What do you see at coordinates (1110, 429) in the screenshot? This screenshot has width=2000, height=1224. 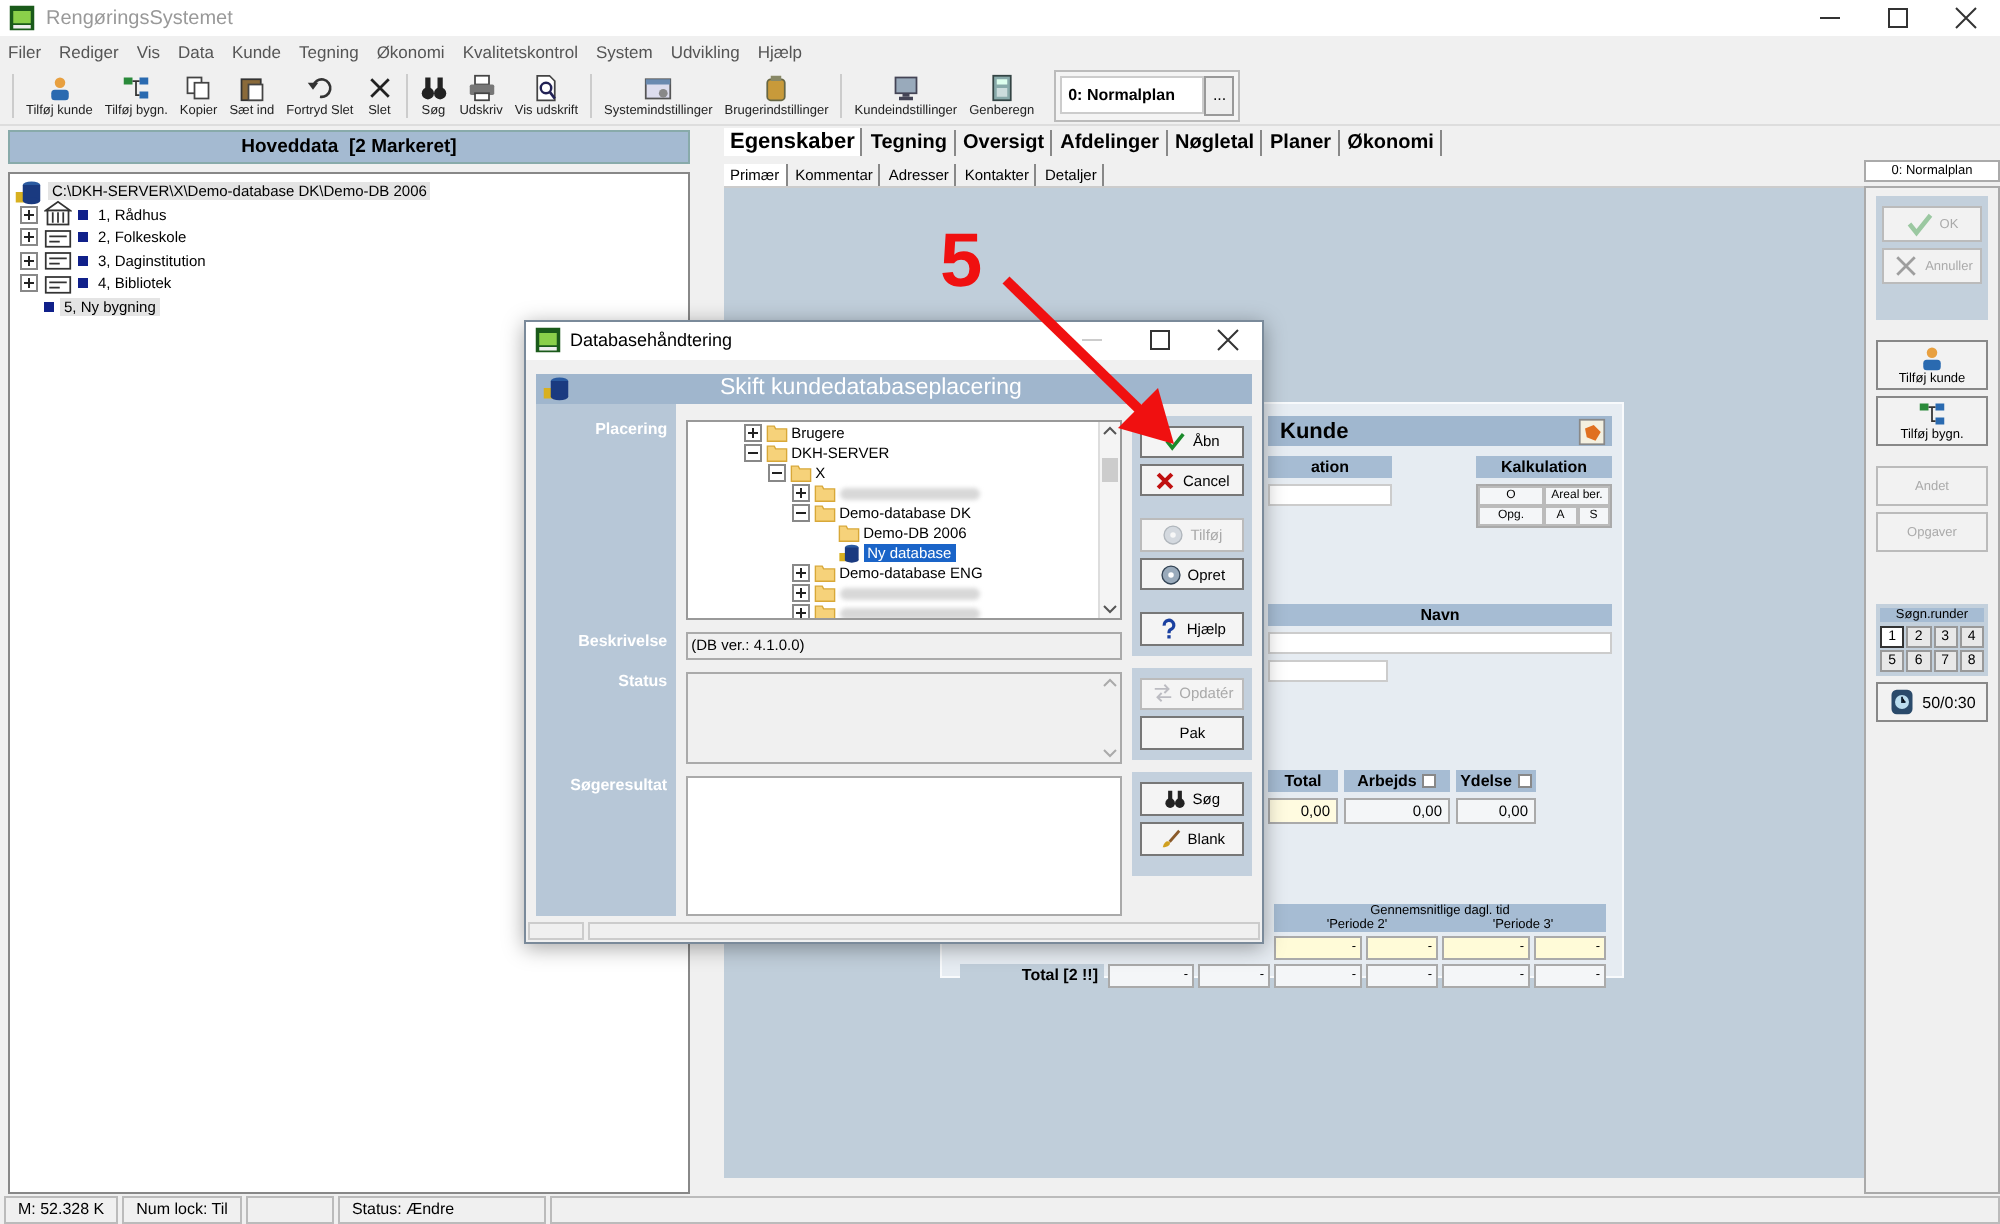 I see `scroll-up-icon` at bounding box center [1110, 429].